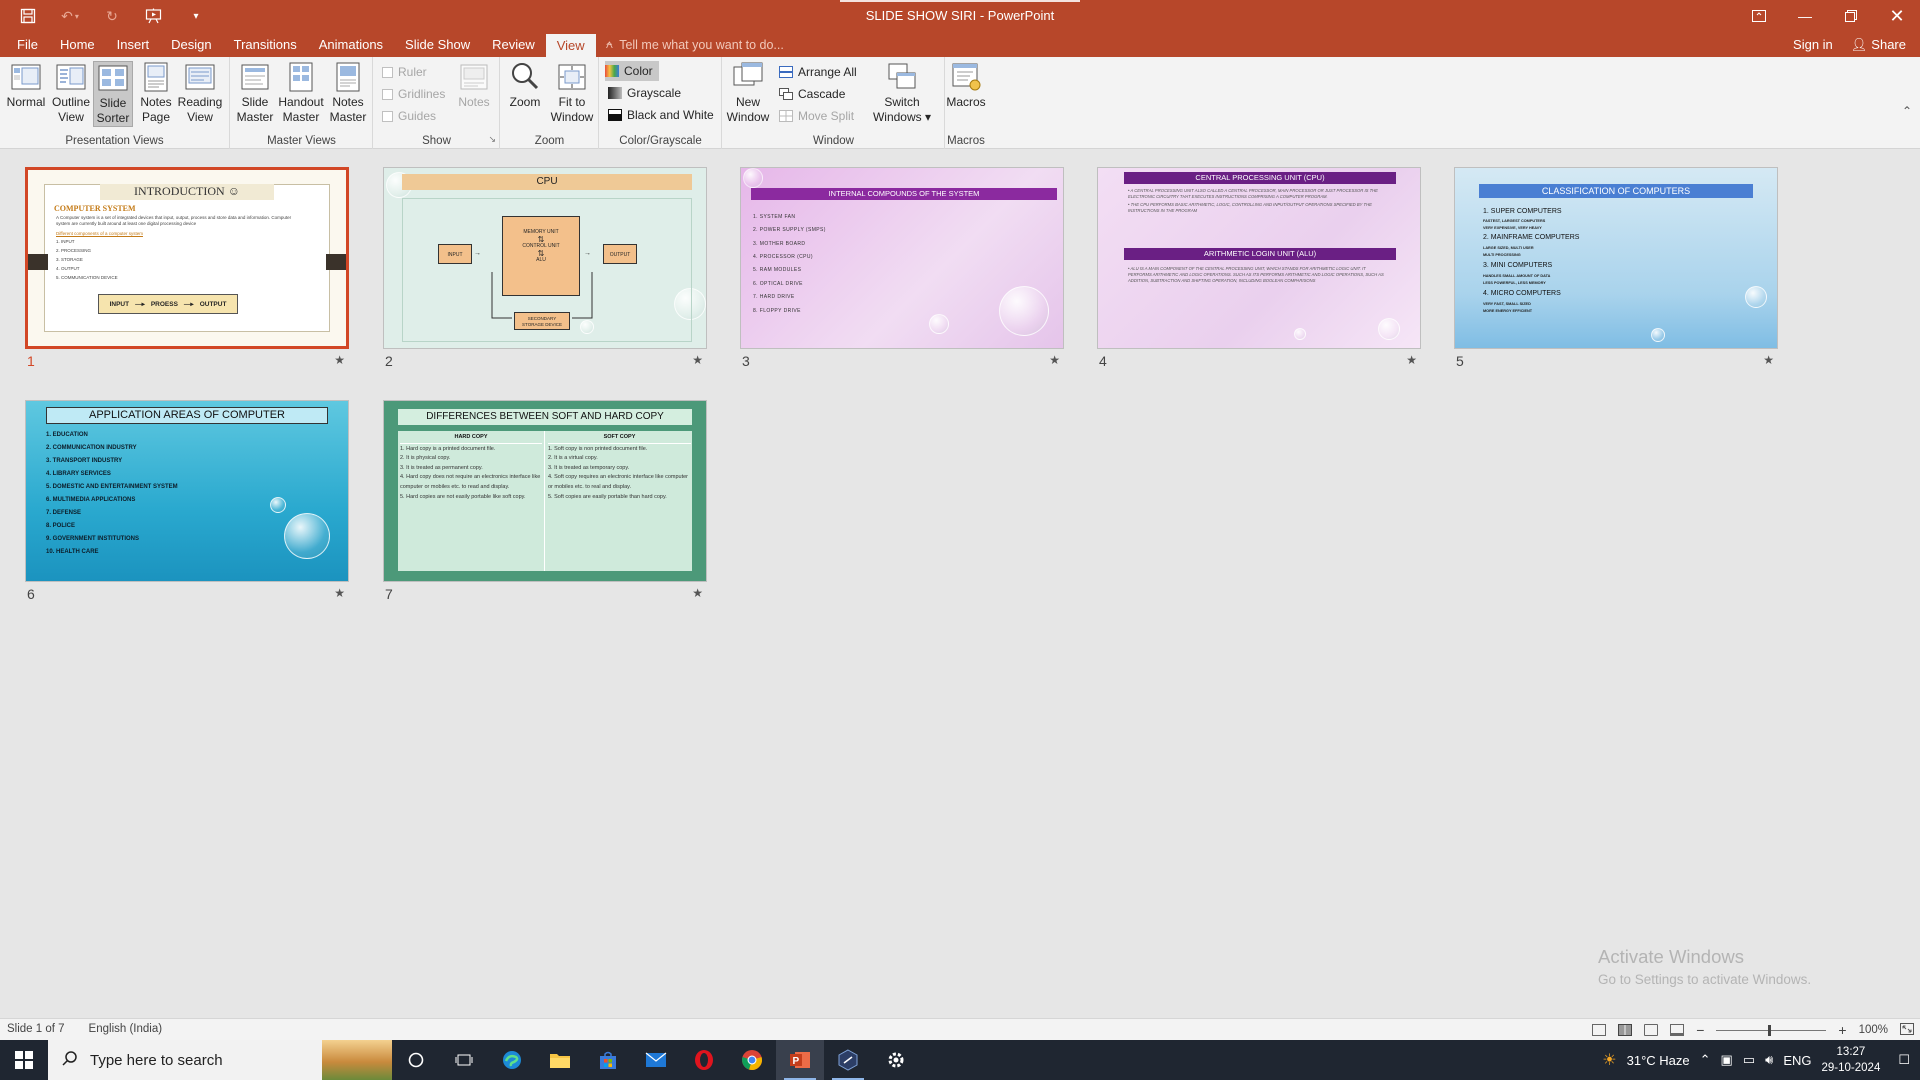  I want to click on grayscale-button: Grayscale, so click(644, 93).